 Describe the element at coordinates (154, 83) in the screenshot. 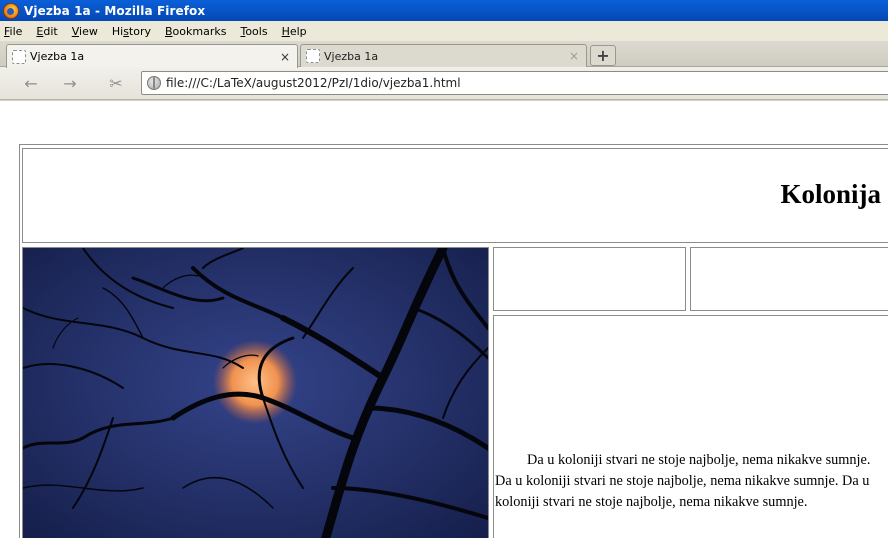

I see `site-identity-icon` at that location.